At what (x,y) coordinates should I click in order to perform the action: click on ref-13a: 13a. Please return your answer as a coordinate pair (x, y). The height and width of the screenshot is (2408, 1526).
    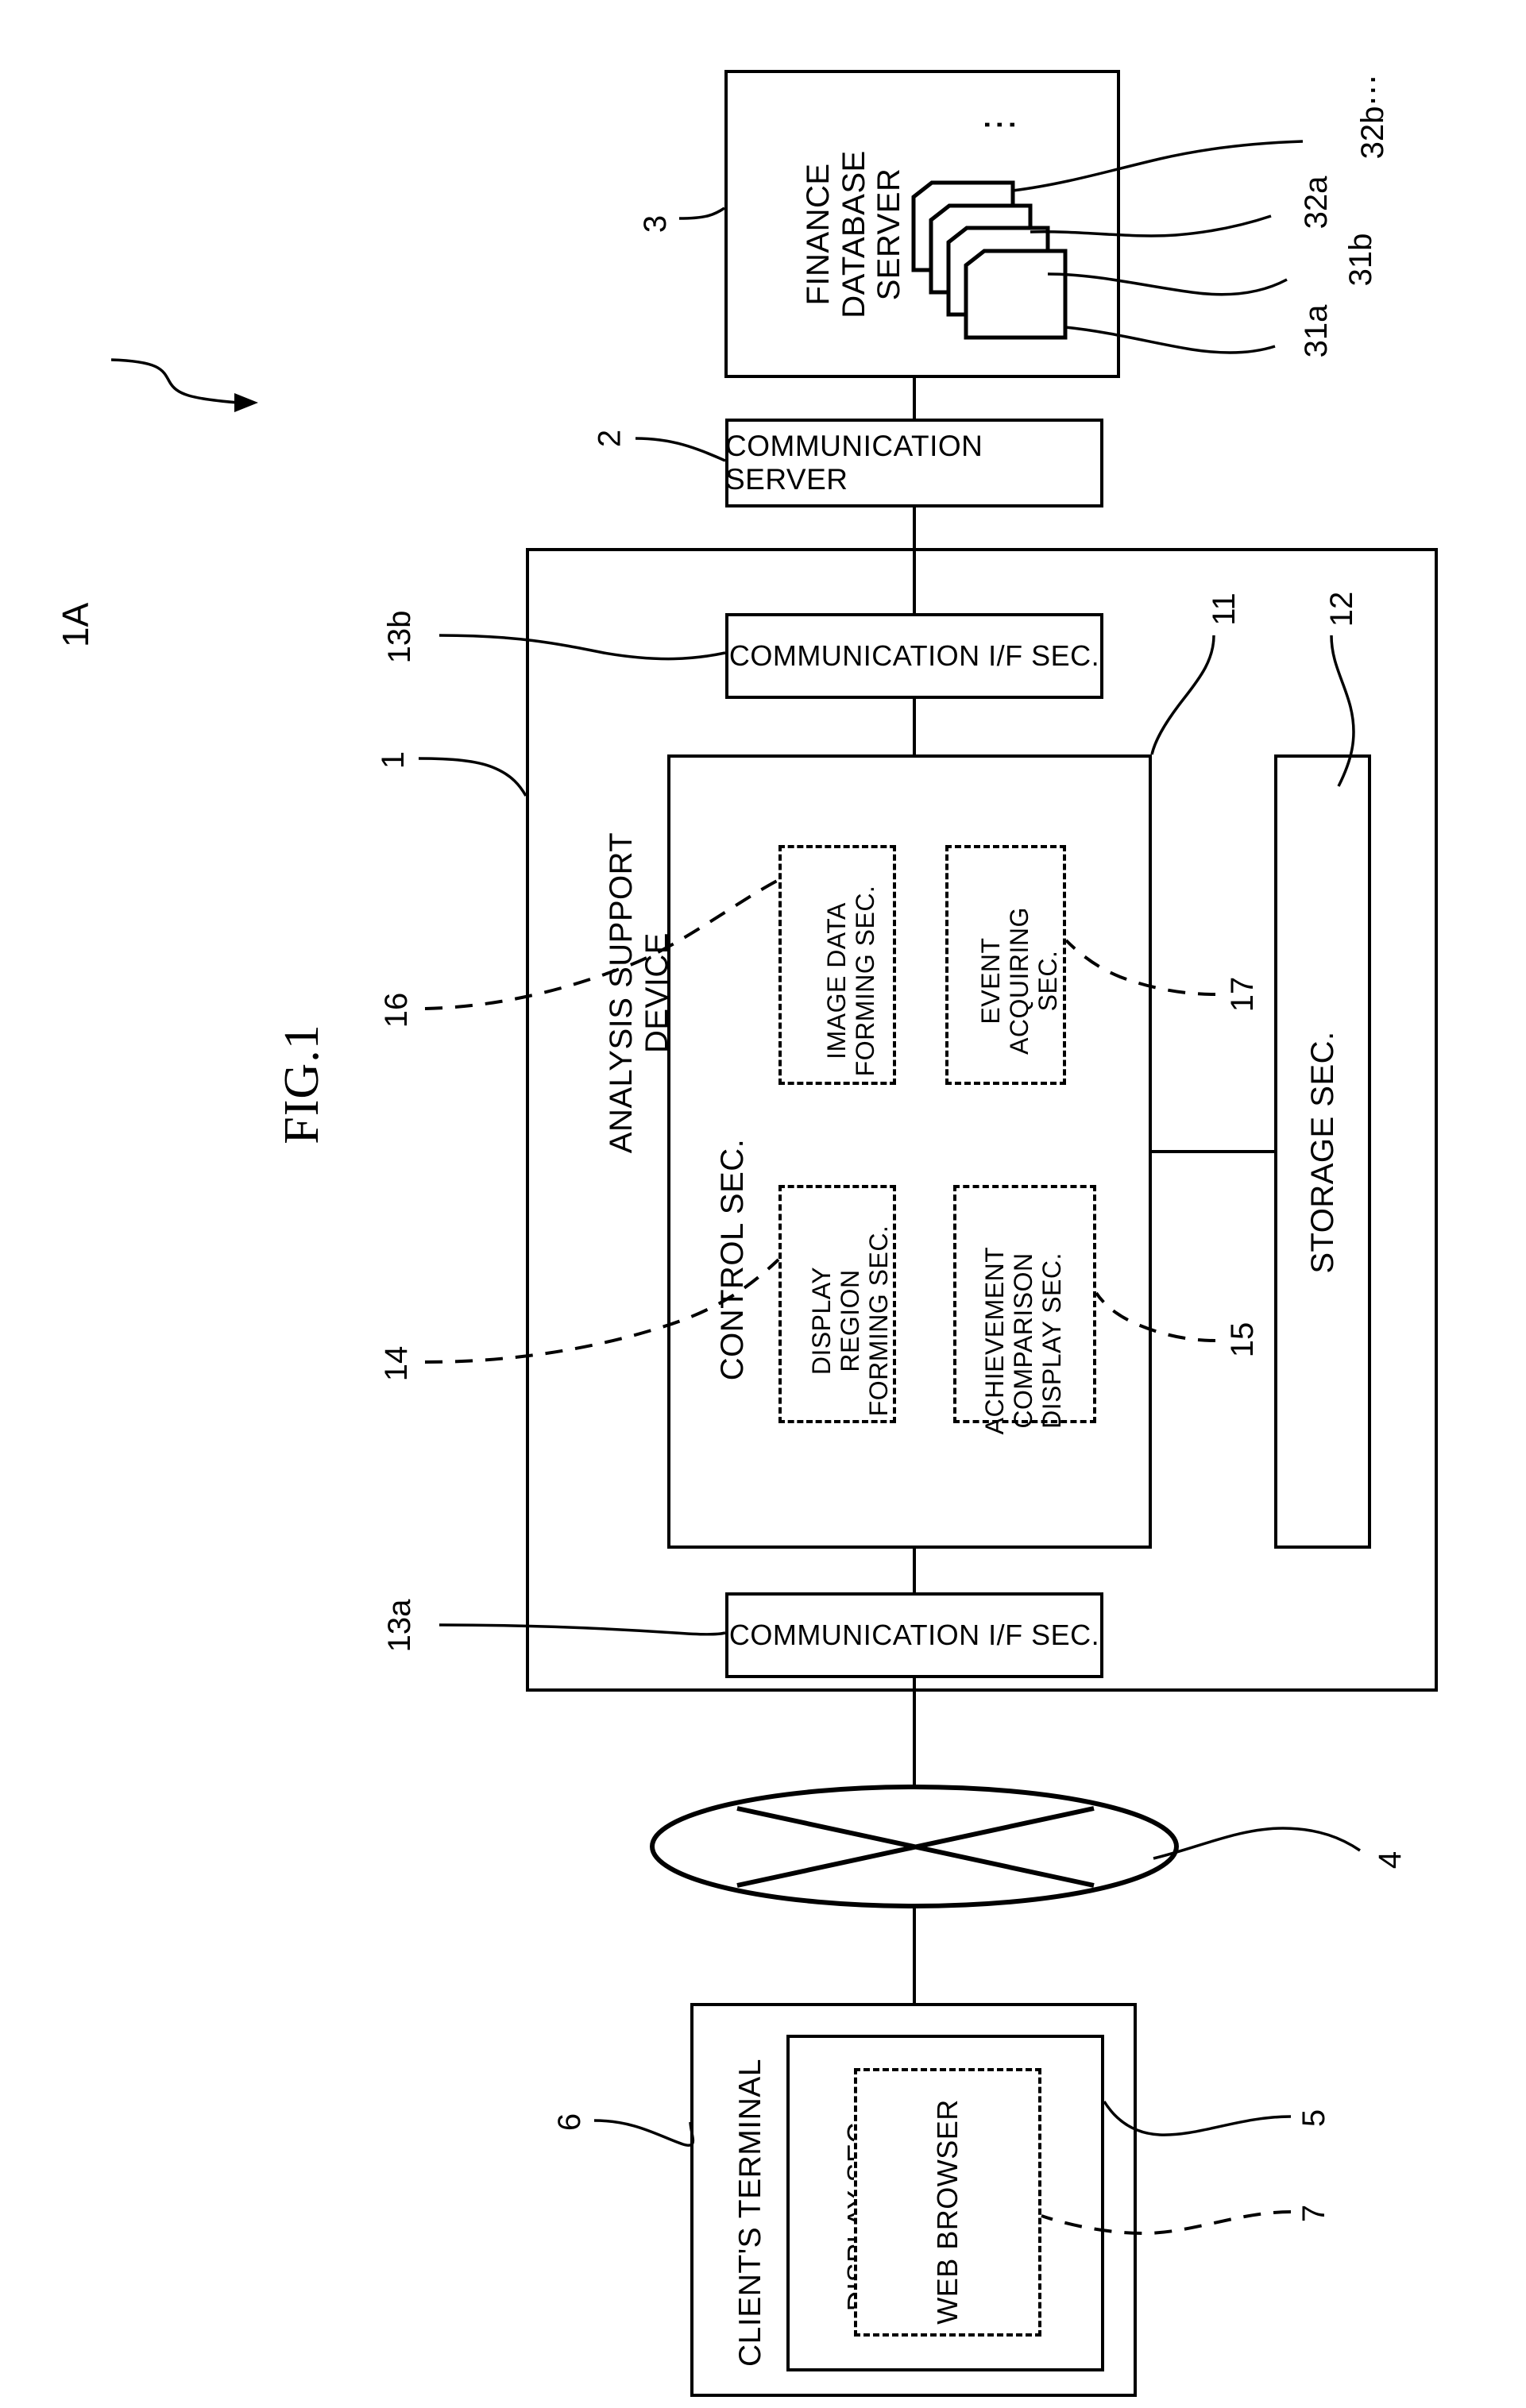
    Looking at the image, I should click on (399, 1626).